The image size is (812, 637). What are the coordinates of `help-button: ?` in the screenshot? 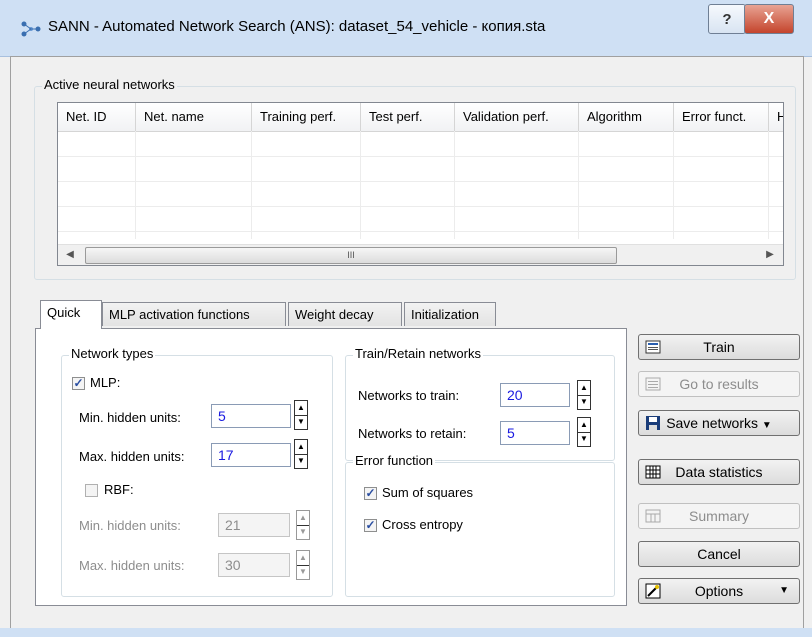 It's located at (727, 19).